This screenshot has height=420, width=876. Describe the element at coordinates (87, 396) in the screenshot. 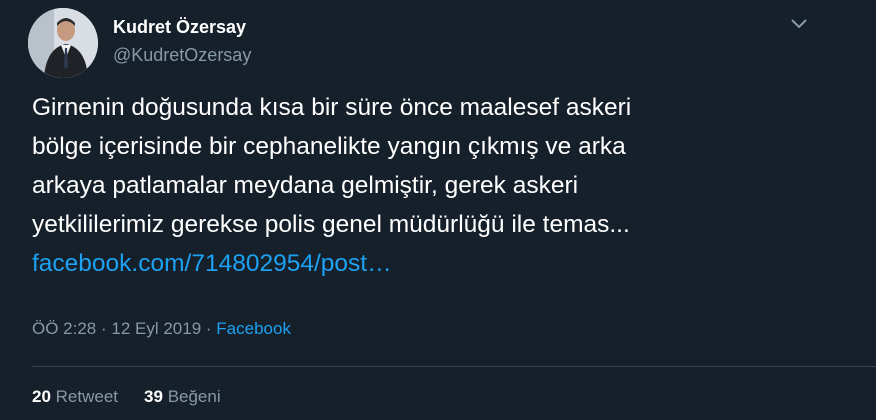

I see `retweet-label: Retweet` at that location.